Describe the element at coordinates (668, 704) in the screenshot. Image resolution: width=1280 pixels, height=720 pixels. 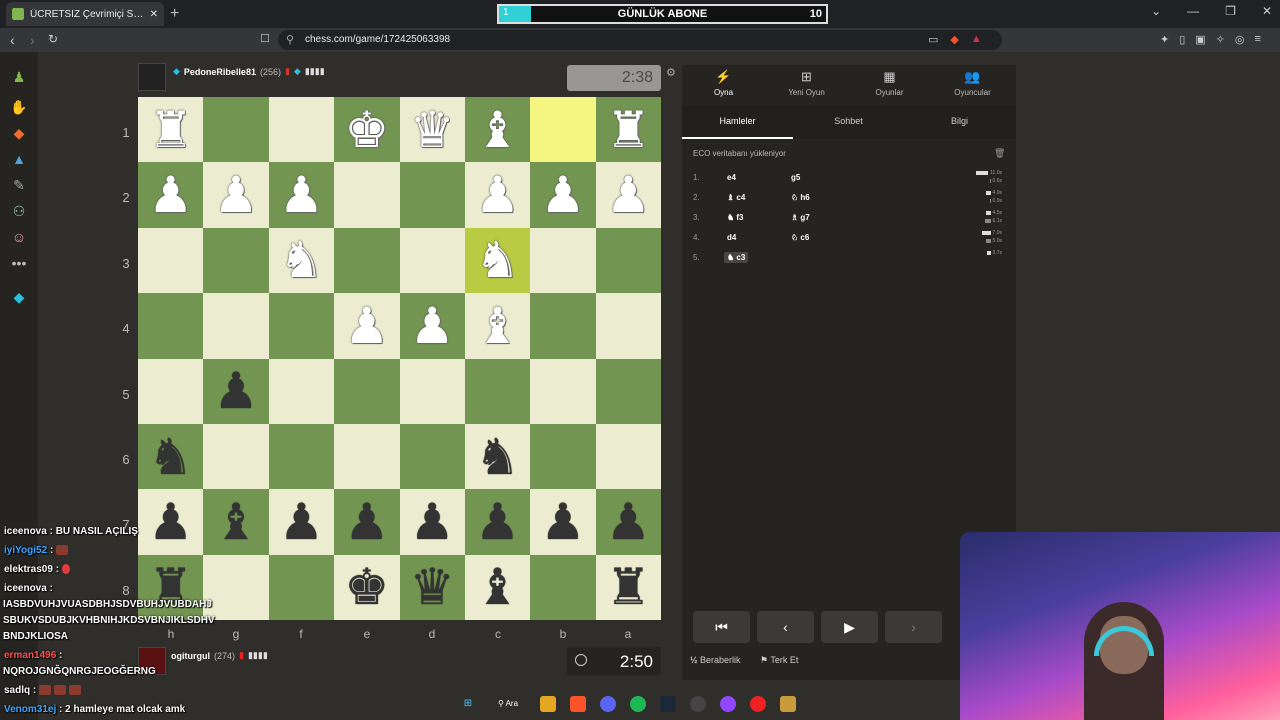
I see `steam-icon` at that location.